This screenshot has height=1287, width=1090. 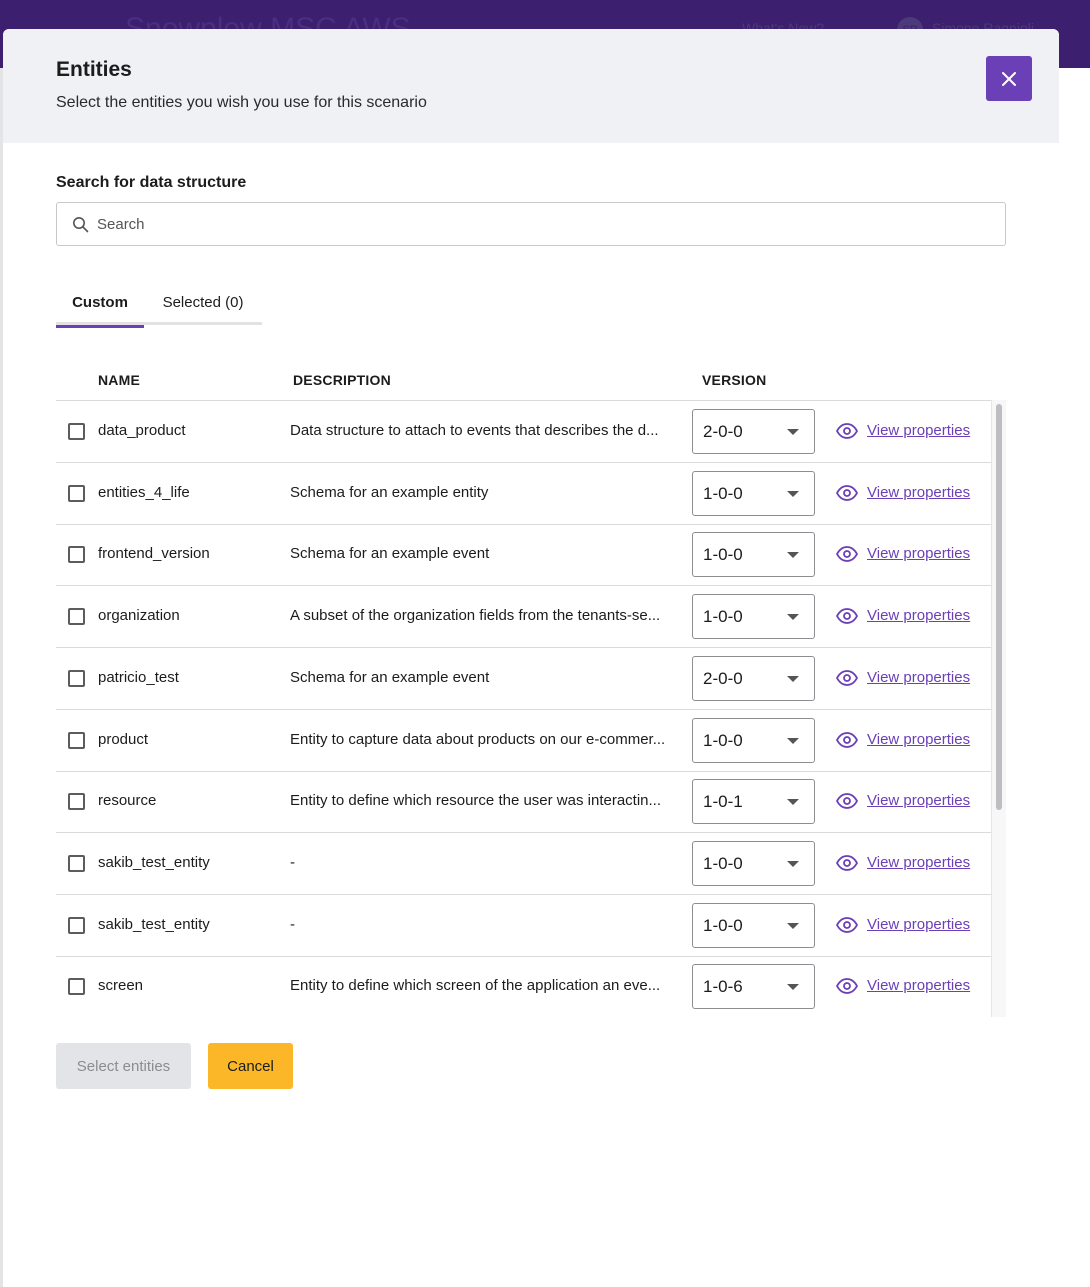 I want to click on close-button, so click(x=1009, y=78).